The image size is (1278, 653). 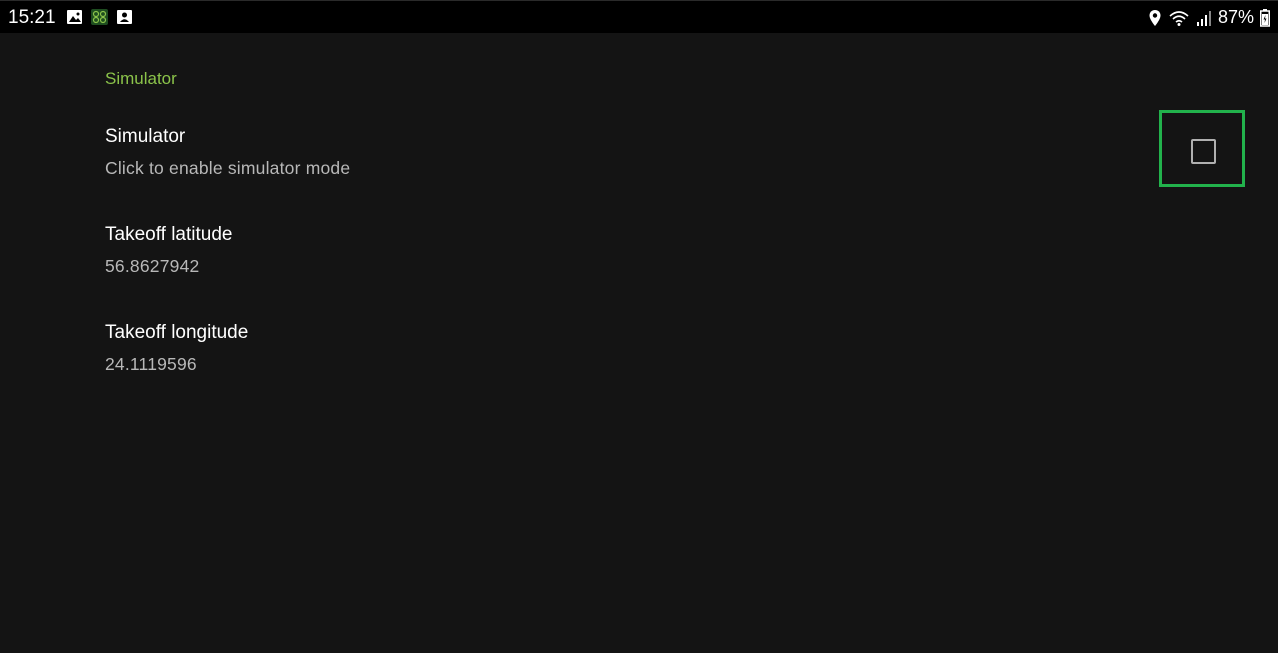 I want to click on app-icon, so click(x=99, y=17).